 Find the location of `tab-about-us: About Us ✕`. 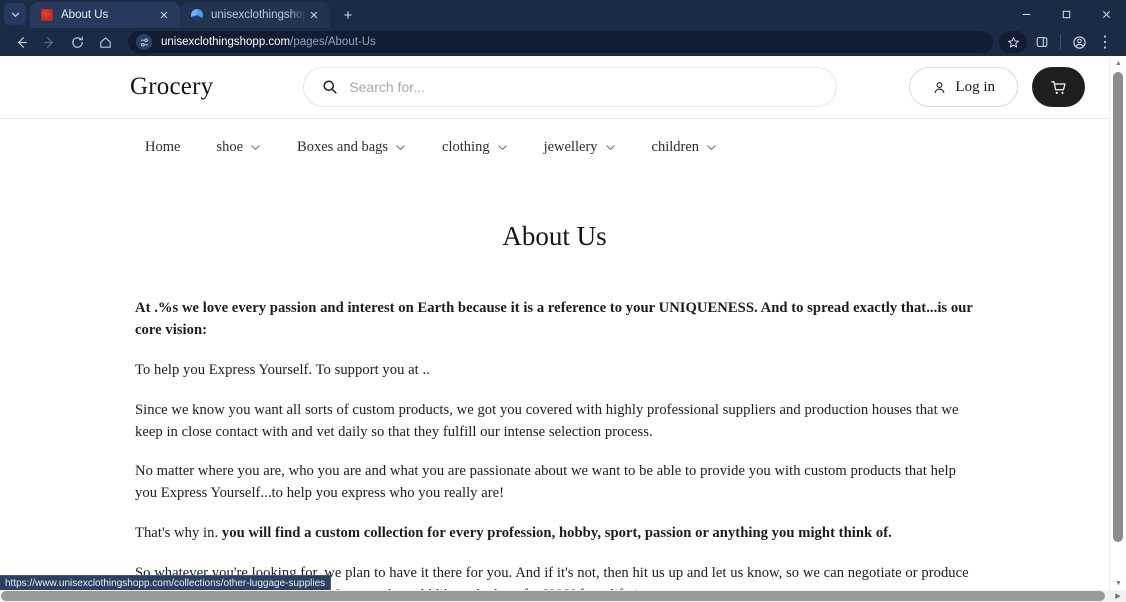

tab-about-us: About Us ✕ is located at coordinates (105, 15).